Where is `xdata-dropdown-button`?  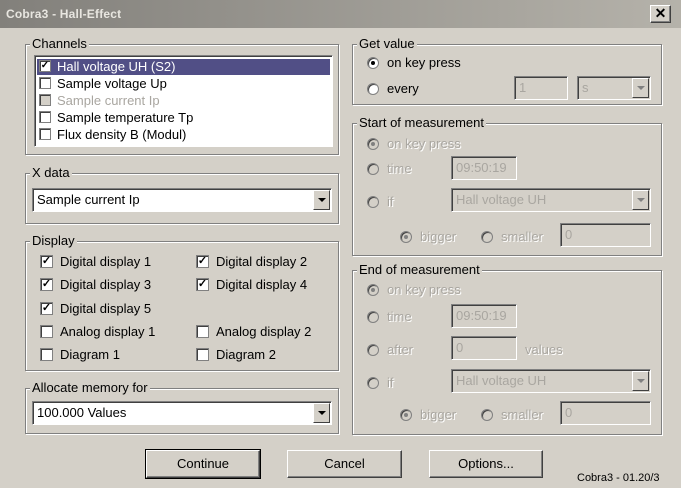 xdata-dropdown-button is located at coordinates (321, 200).